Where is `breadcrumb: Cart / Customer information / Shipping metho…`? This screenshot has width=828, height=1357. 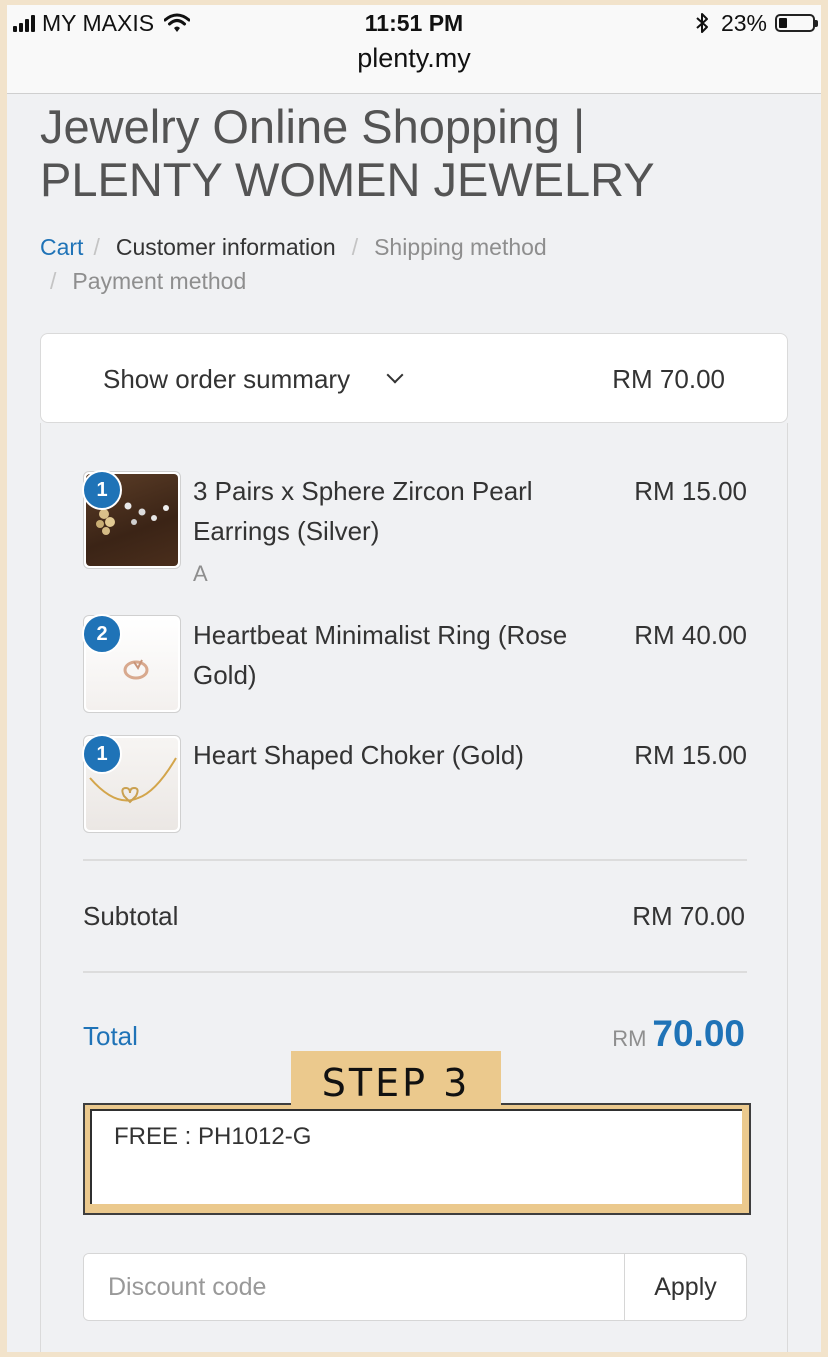 breadcrumb: Cart / Customer information / Shipping metho… is located at coordinates (410, 264).